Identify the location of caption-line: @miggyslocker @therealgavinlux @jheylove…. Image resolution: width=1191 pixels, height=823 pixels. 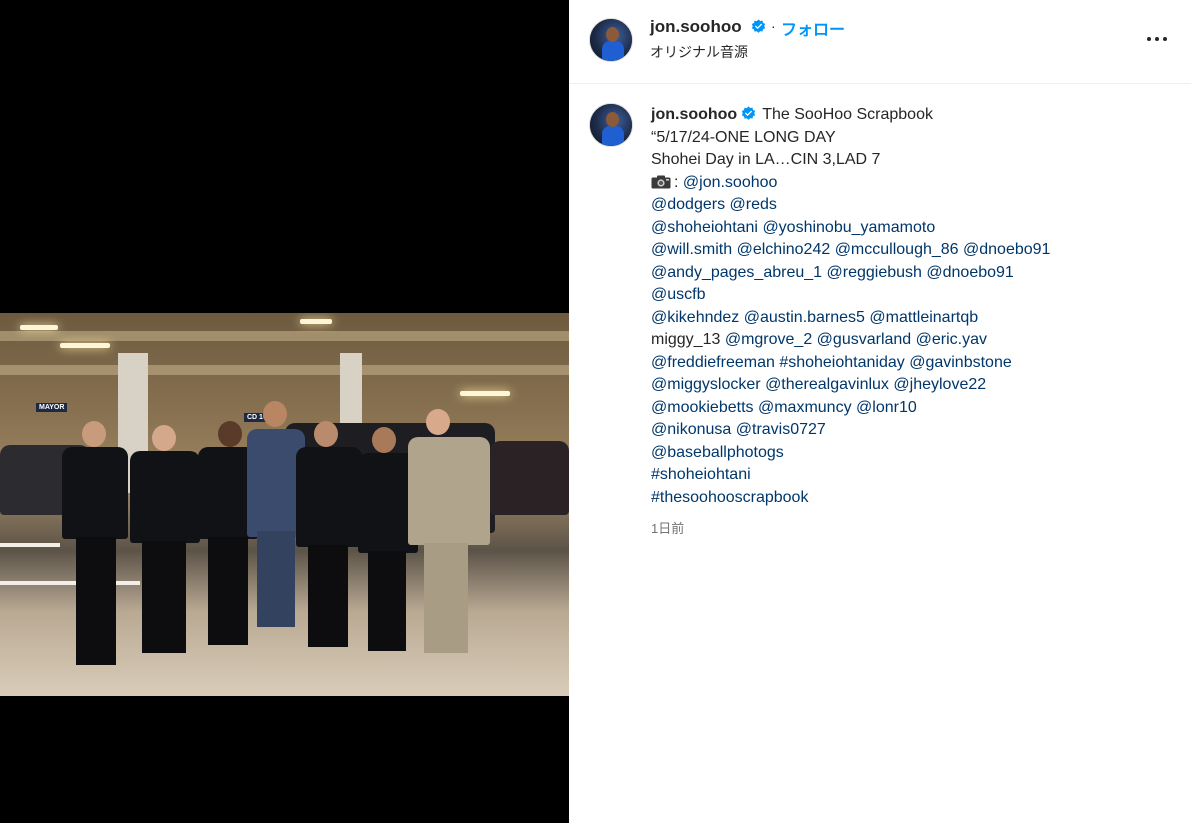
(911, 385).